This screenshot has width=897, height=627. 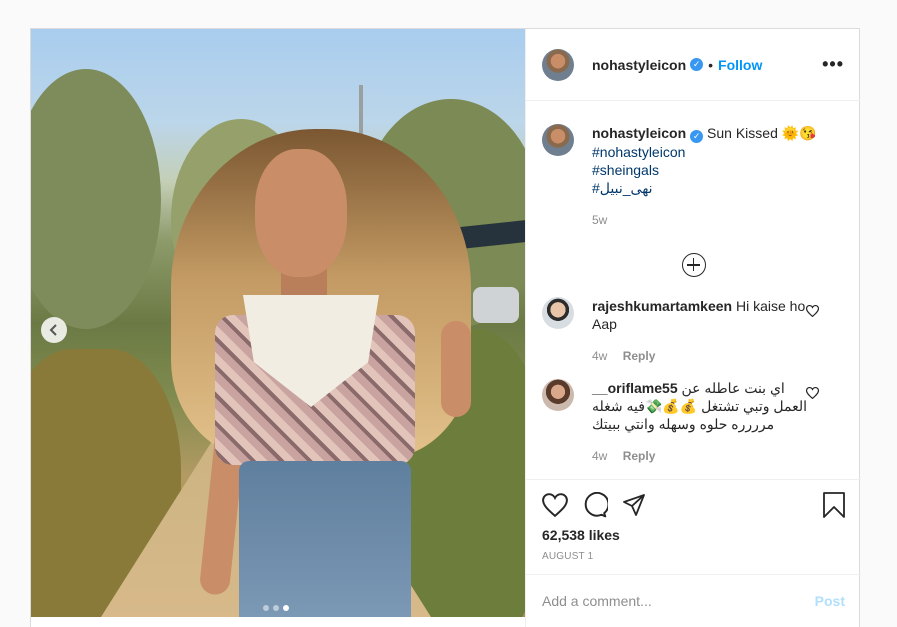 What do you see at coordinates (635, 388) in the screenshot?
I see `username-link: __oriflame55` at bounding box center [635, 388].